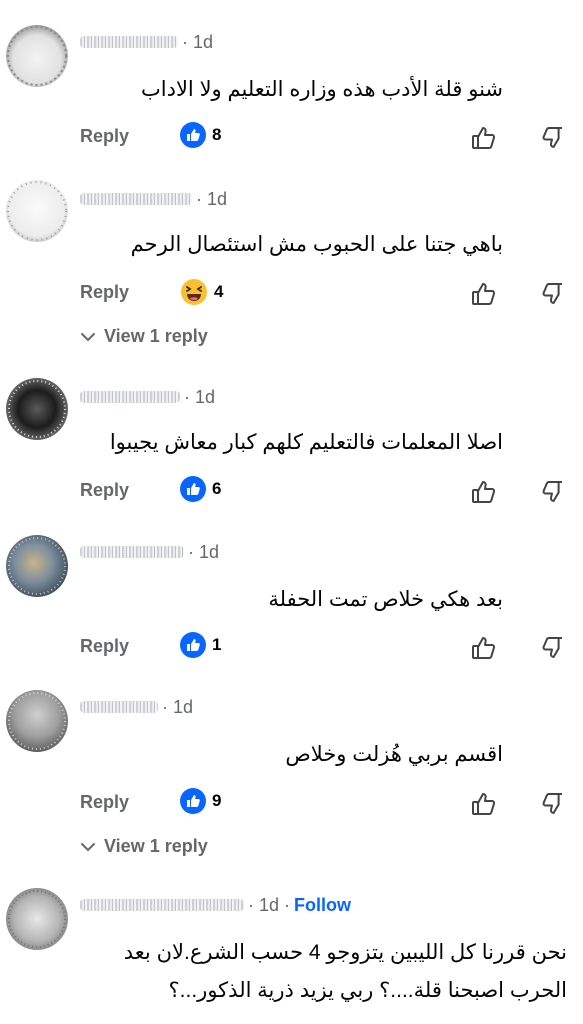 The height and width of the screenshot is (1024, 583). What do you see at coordinates (325, 139) in the screenshot?
I see `comment-actions: Reply 8` at bounding box center [325, 139].